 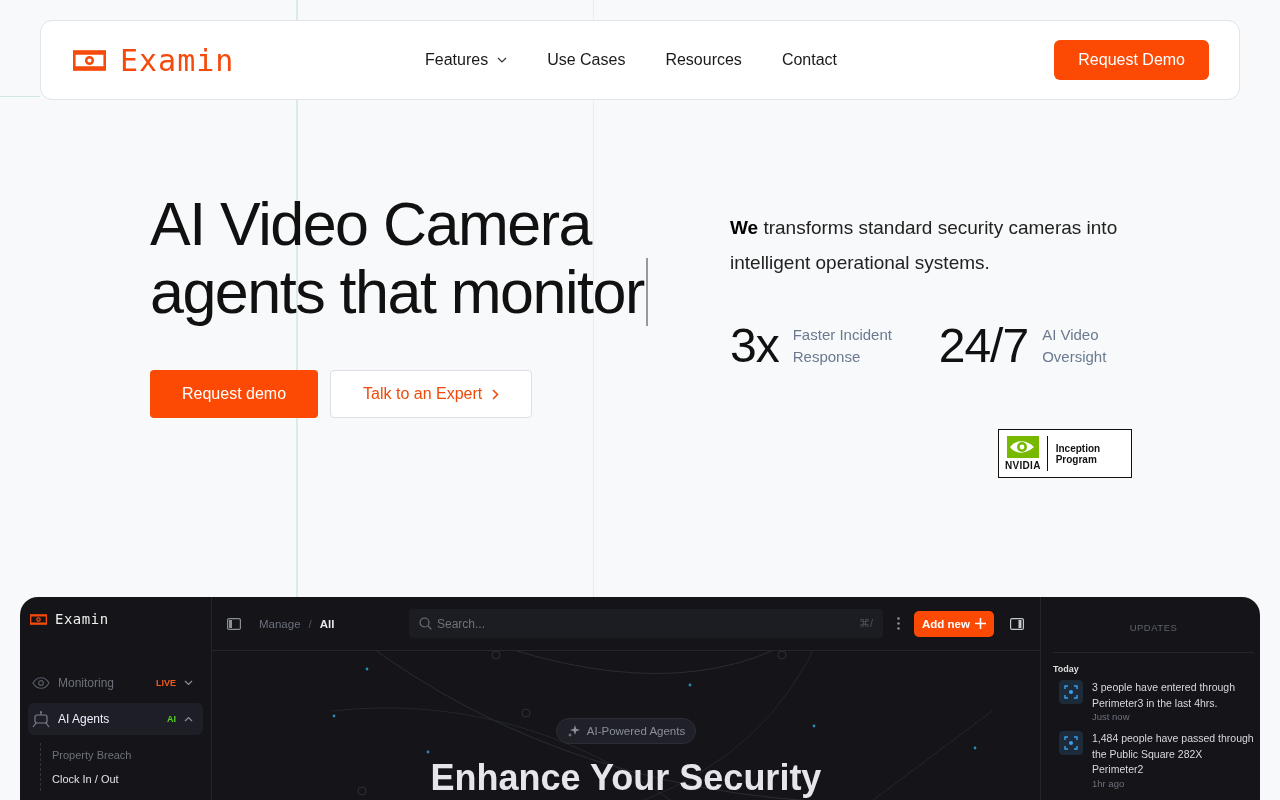 I want to click on nav-link: Use Cases, so click(x=586, y=60).